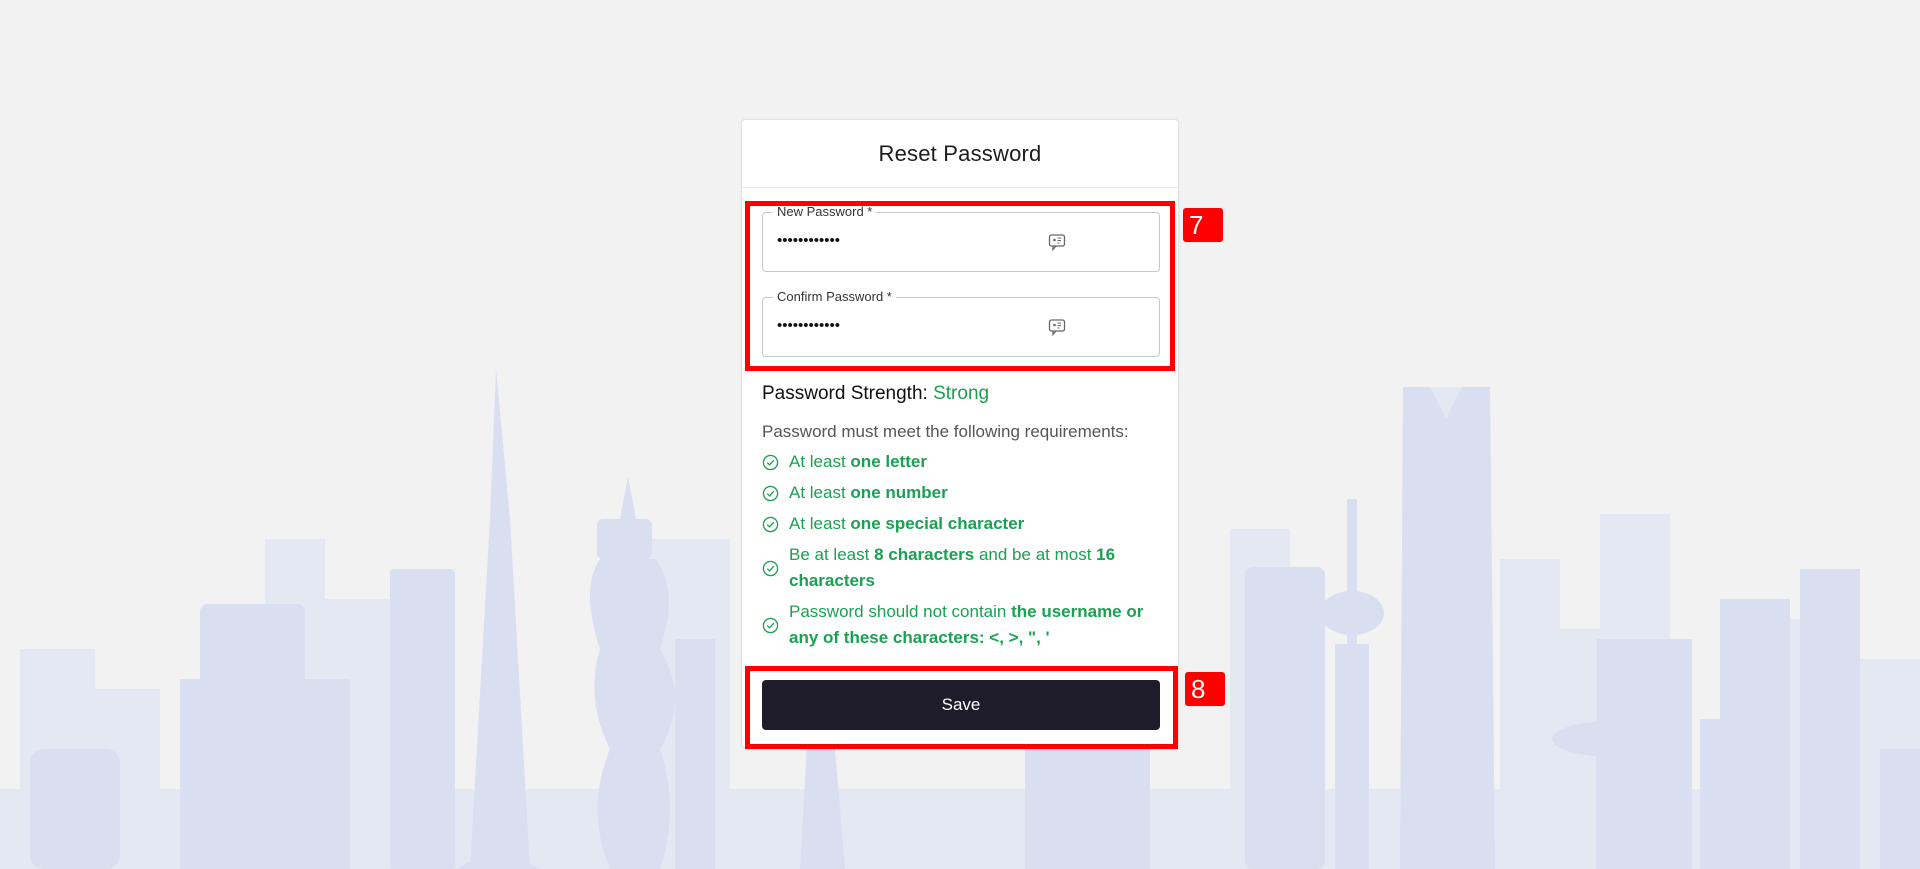  What do you see at coordinates (1205, 689) in the screenshot?
I see `annotation-badge-8: 8` at bounding box center [1205, 689].